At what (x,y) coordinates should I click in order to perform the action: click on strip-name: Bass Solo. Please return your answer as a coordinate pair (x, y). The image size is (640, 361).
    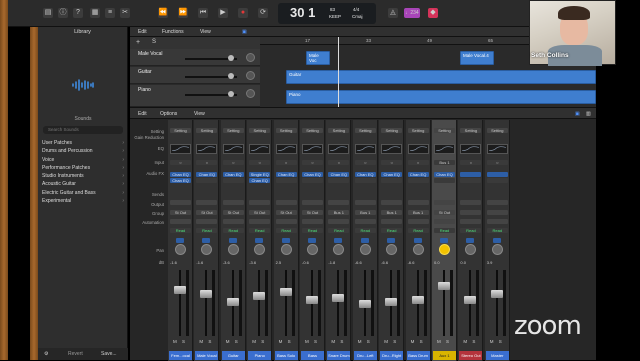
    Looking at the image, I should click on (286, 355).